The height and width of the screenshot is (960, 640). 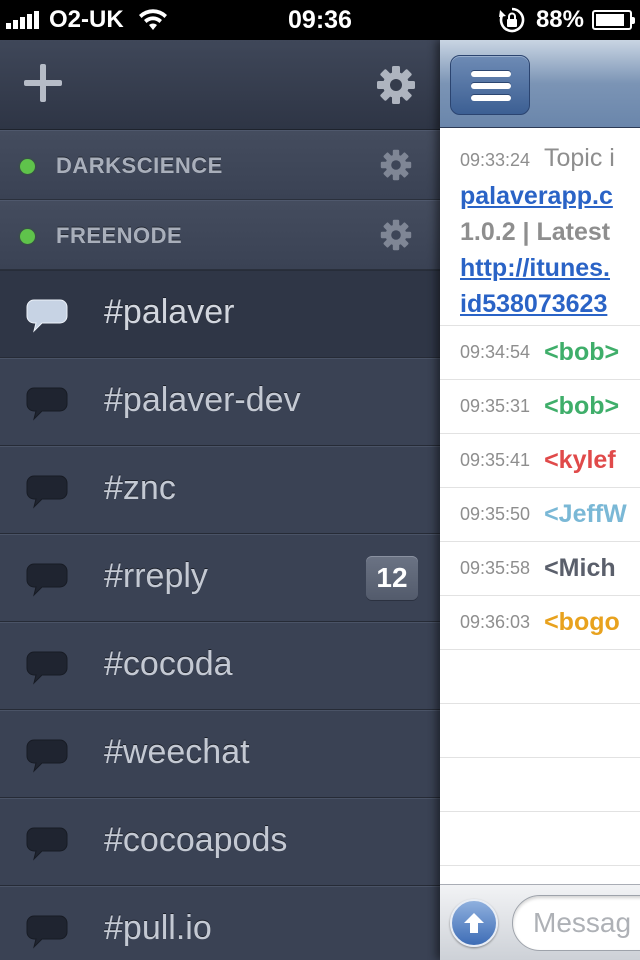 What do you see at coordinates (158, 928) in the screenshot?
I see `channel-label: #pull.io` at bounding box center [158, 928].